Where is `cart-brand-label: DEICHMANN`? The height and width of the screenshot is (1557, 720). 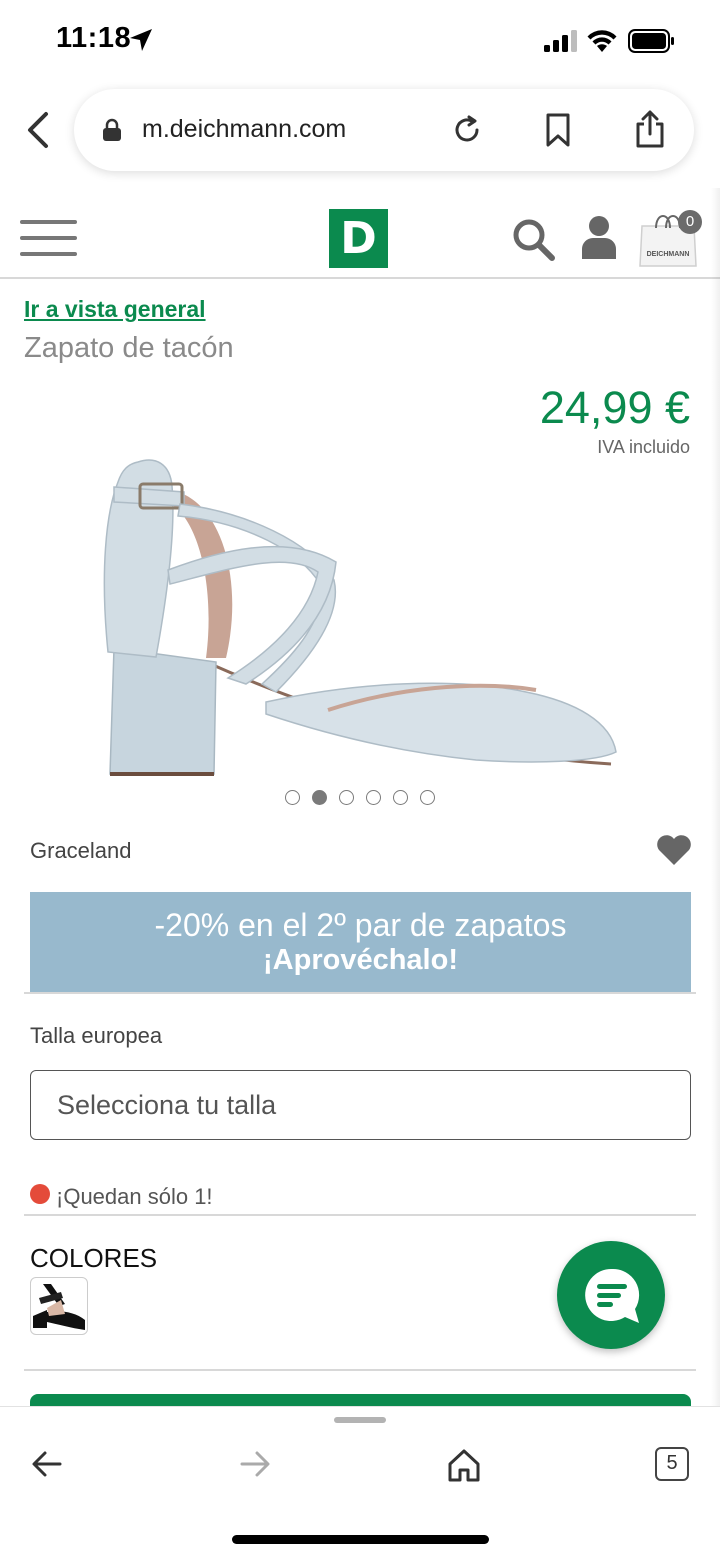 cart-brand-label: DEICHMANN is located at coordinates (668, 254).